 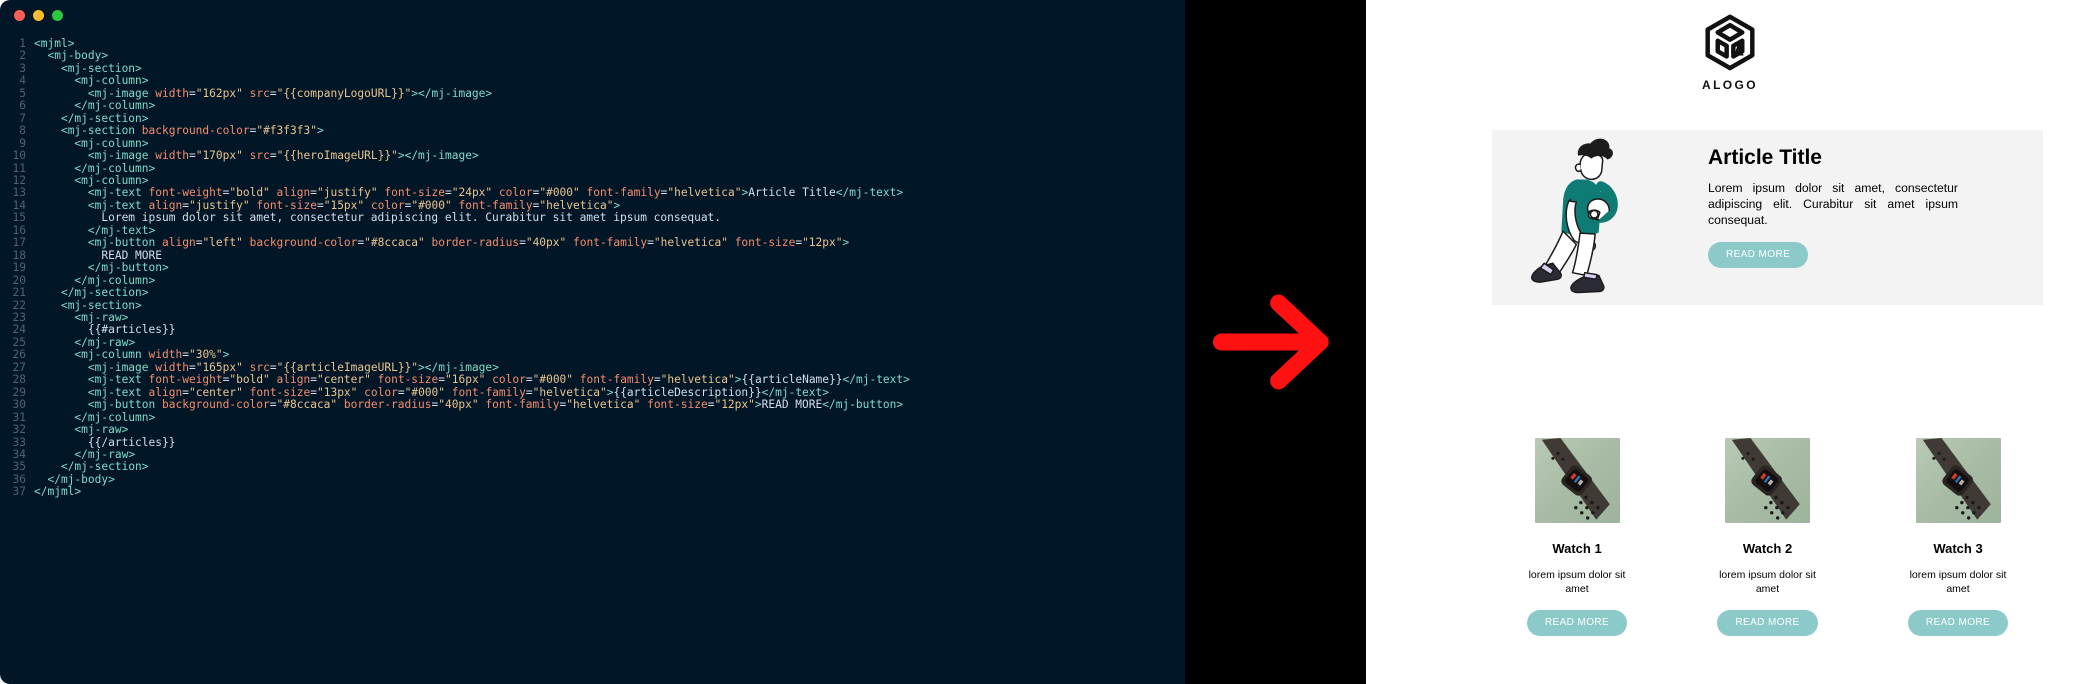 I want to click on walking-person-illustration, so click(x=1574, y=215).